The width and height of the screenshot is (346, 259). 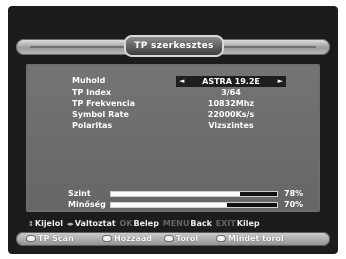 I want to click on field-row-satellite: Muhold ◄ ASTRA 19.2E ►, so click(x=173, y=81).